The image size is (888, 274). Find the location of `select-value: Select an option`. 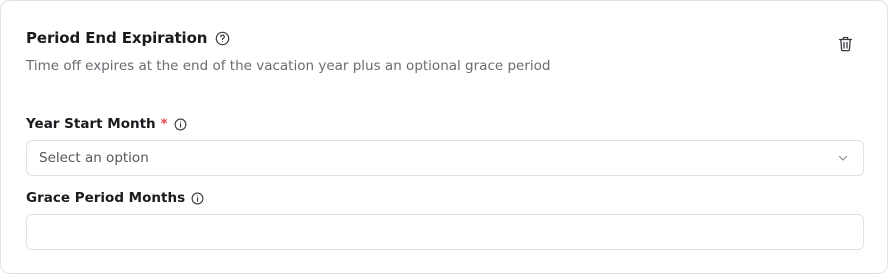

select-value: Select an option is located at coordinates (94, 158).